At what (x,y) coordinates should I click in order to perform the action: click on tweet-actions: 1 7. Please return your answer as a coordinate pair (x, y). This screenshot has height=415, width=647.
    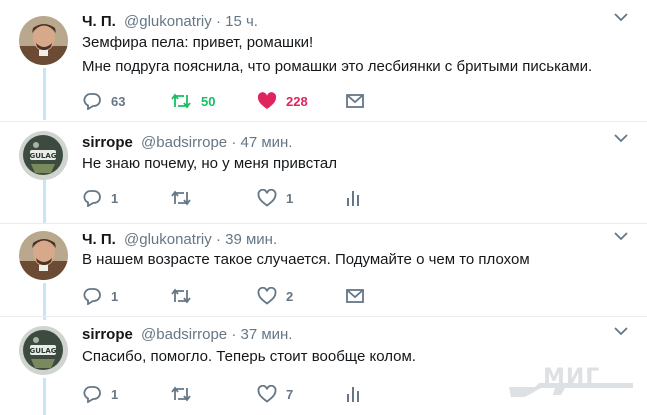
    Looking at the image, I should click on (232, 394).